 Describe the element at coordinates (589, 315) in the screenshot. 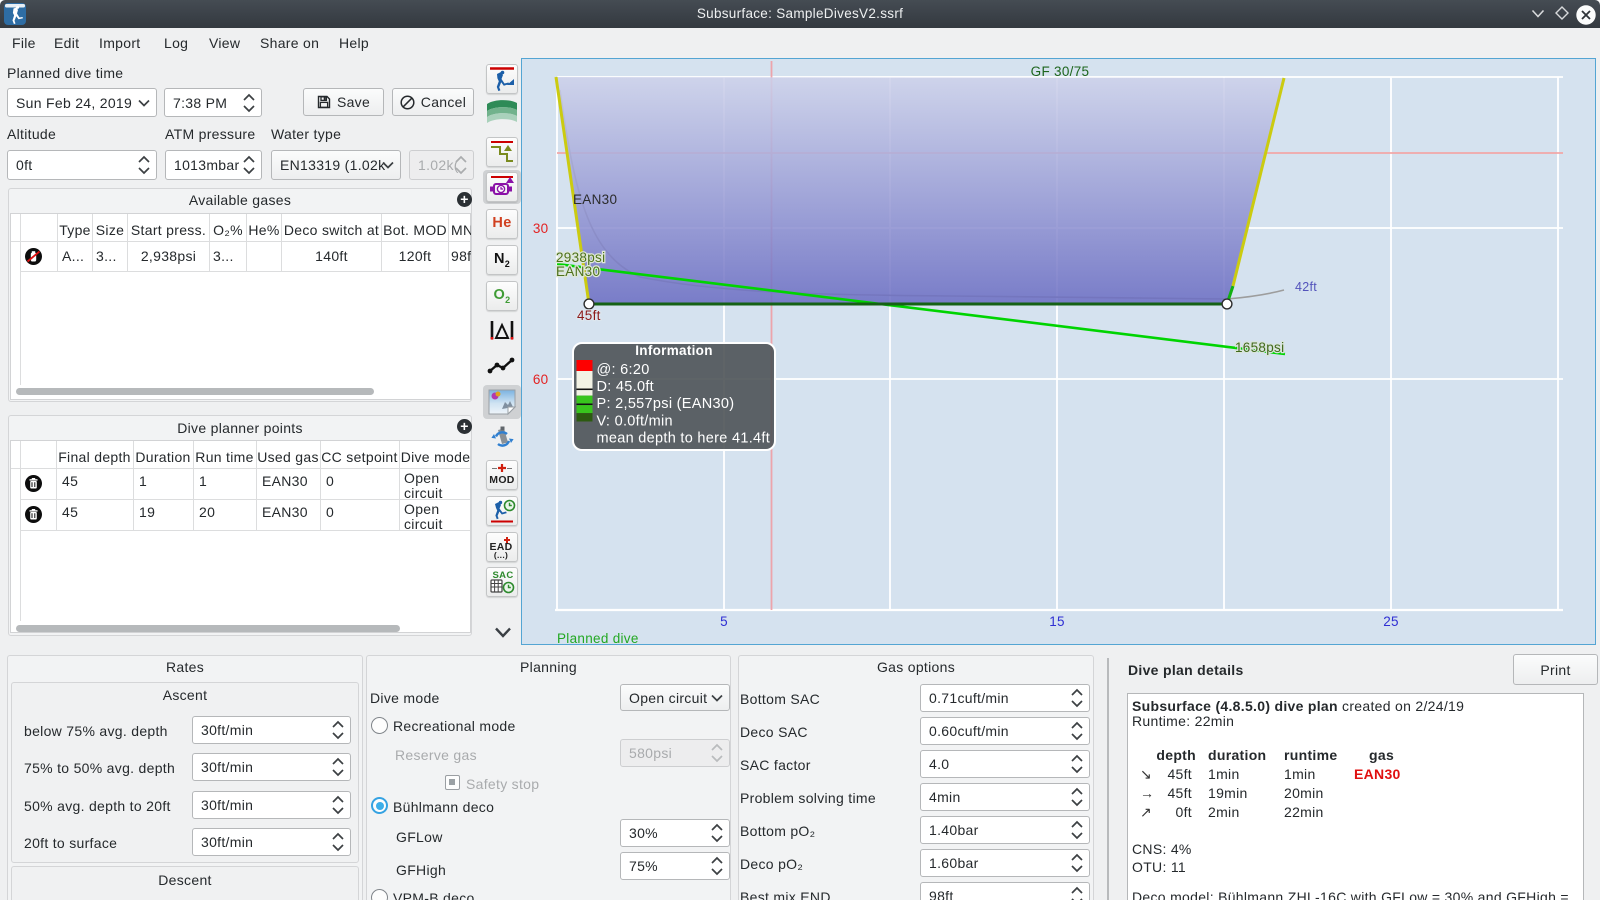

I see `svg-text: 45ft` at that location.